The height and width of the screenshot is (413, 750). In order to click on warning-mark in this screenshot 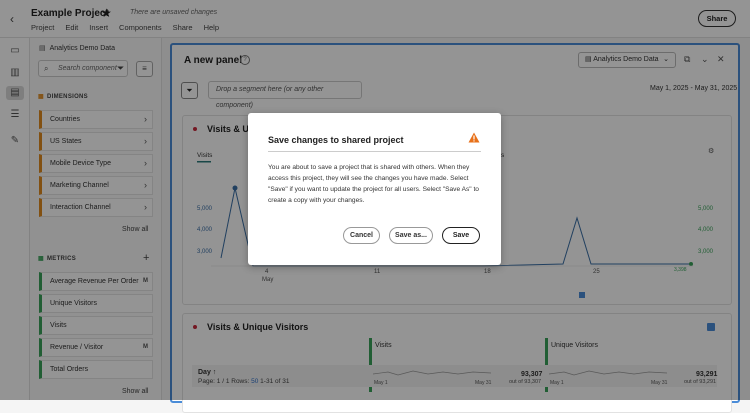, I will do `click(474, 137)`.